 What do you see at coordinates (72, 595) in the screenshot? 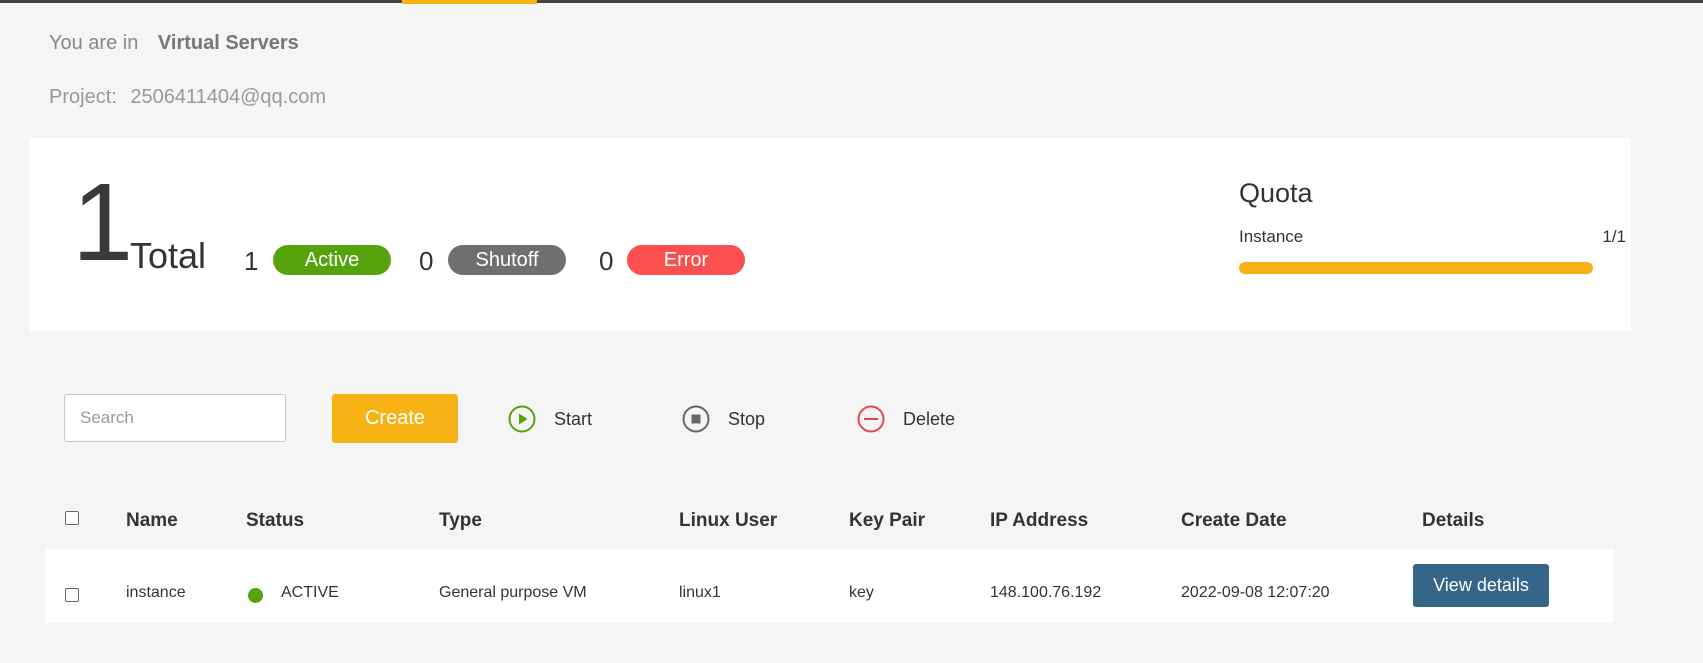
I see `row-checkbox` at bounding box center [72, 595].